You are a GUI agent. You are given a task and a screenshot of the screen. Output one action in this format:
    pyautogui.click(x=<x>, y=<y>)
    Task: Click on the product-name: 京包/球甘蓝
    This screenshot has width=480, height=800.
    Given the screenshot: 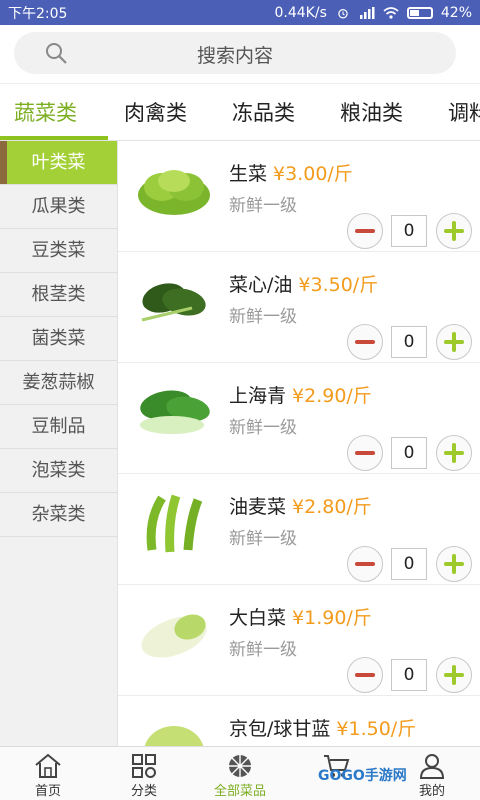 What is the action you would take?
    pyautogui.click(x=280, y=729)
    